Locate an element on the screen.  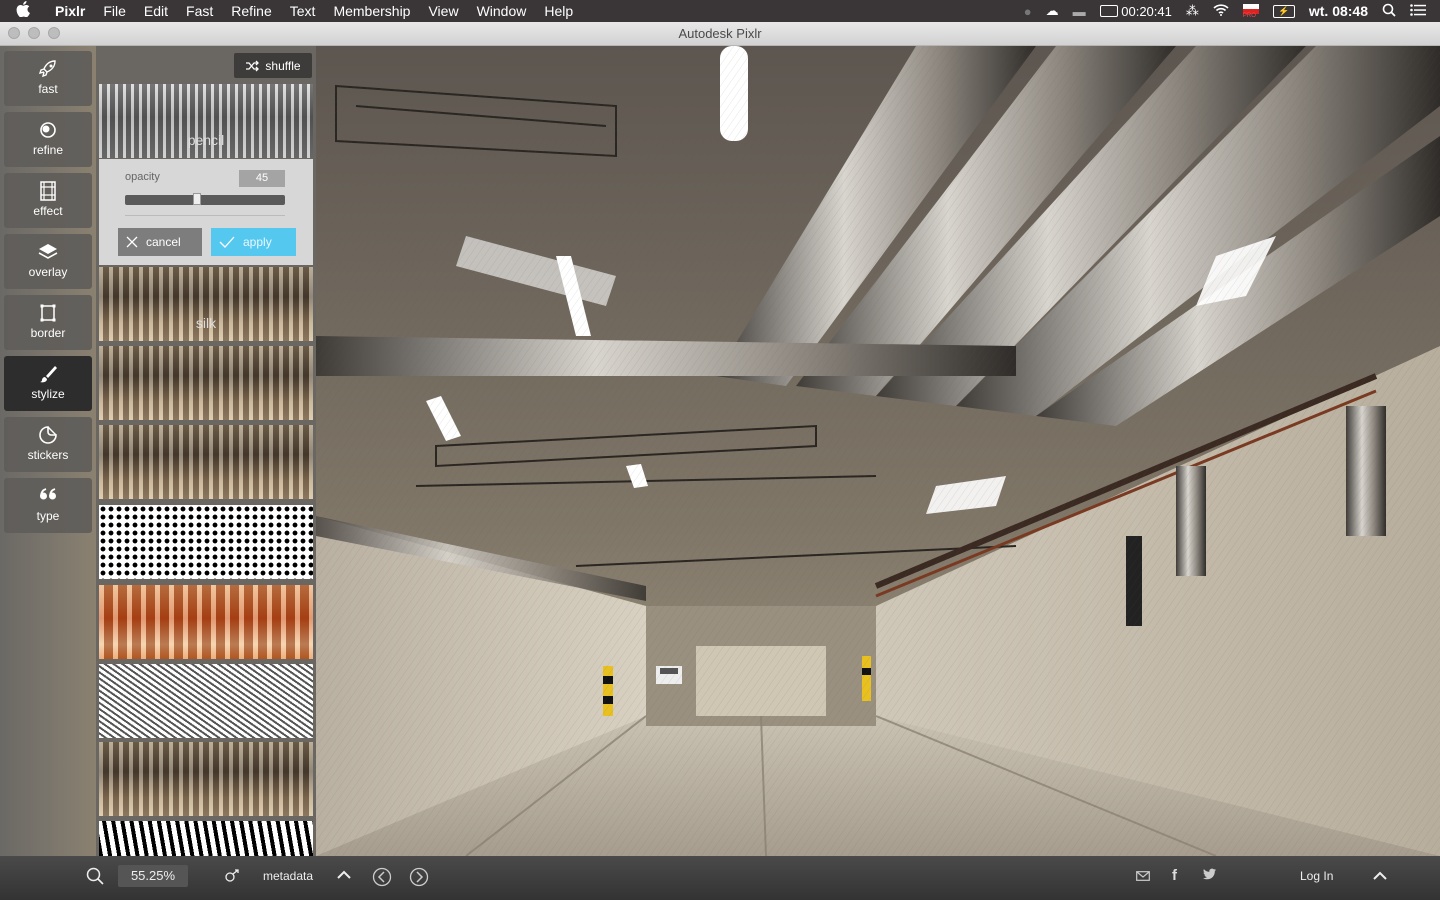
email-icon is located at coordinates (1143, 877).